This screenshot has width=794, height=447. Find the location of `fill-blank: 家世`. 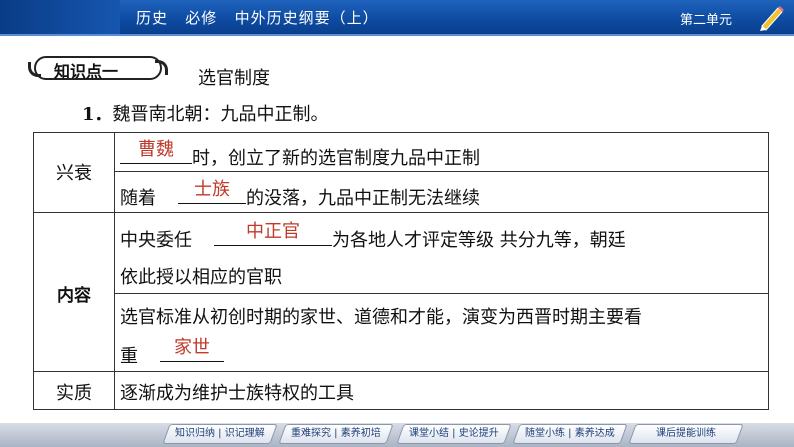

fill-blank: 家世 is located at coordinates (192, 349).